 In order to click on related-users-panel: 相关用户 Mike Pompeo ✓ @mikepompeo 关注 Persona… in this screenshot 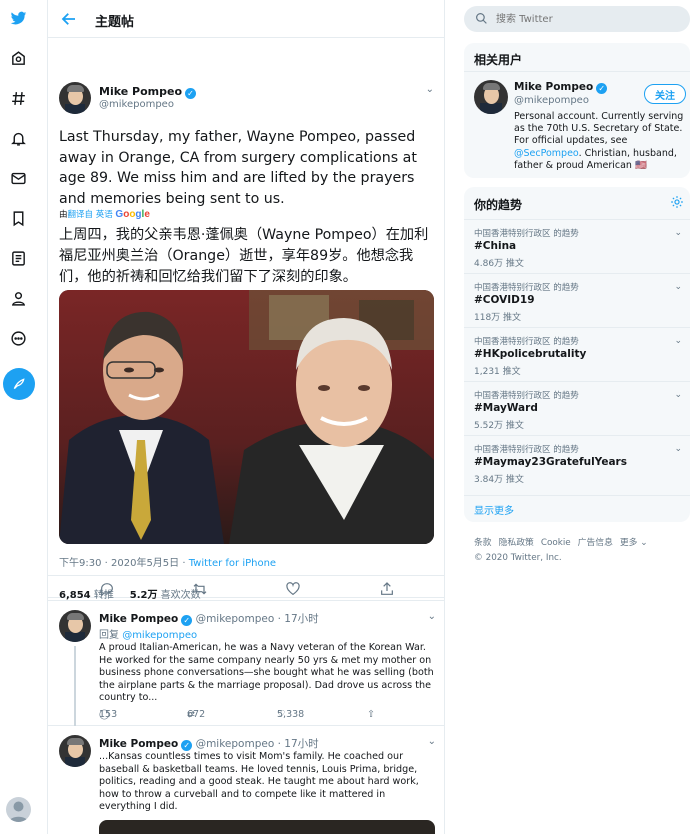, I will do `click(577, 110)`.